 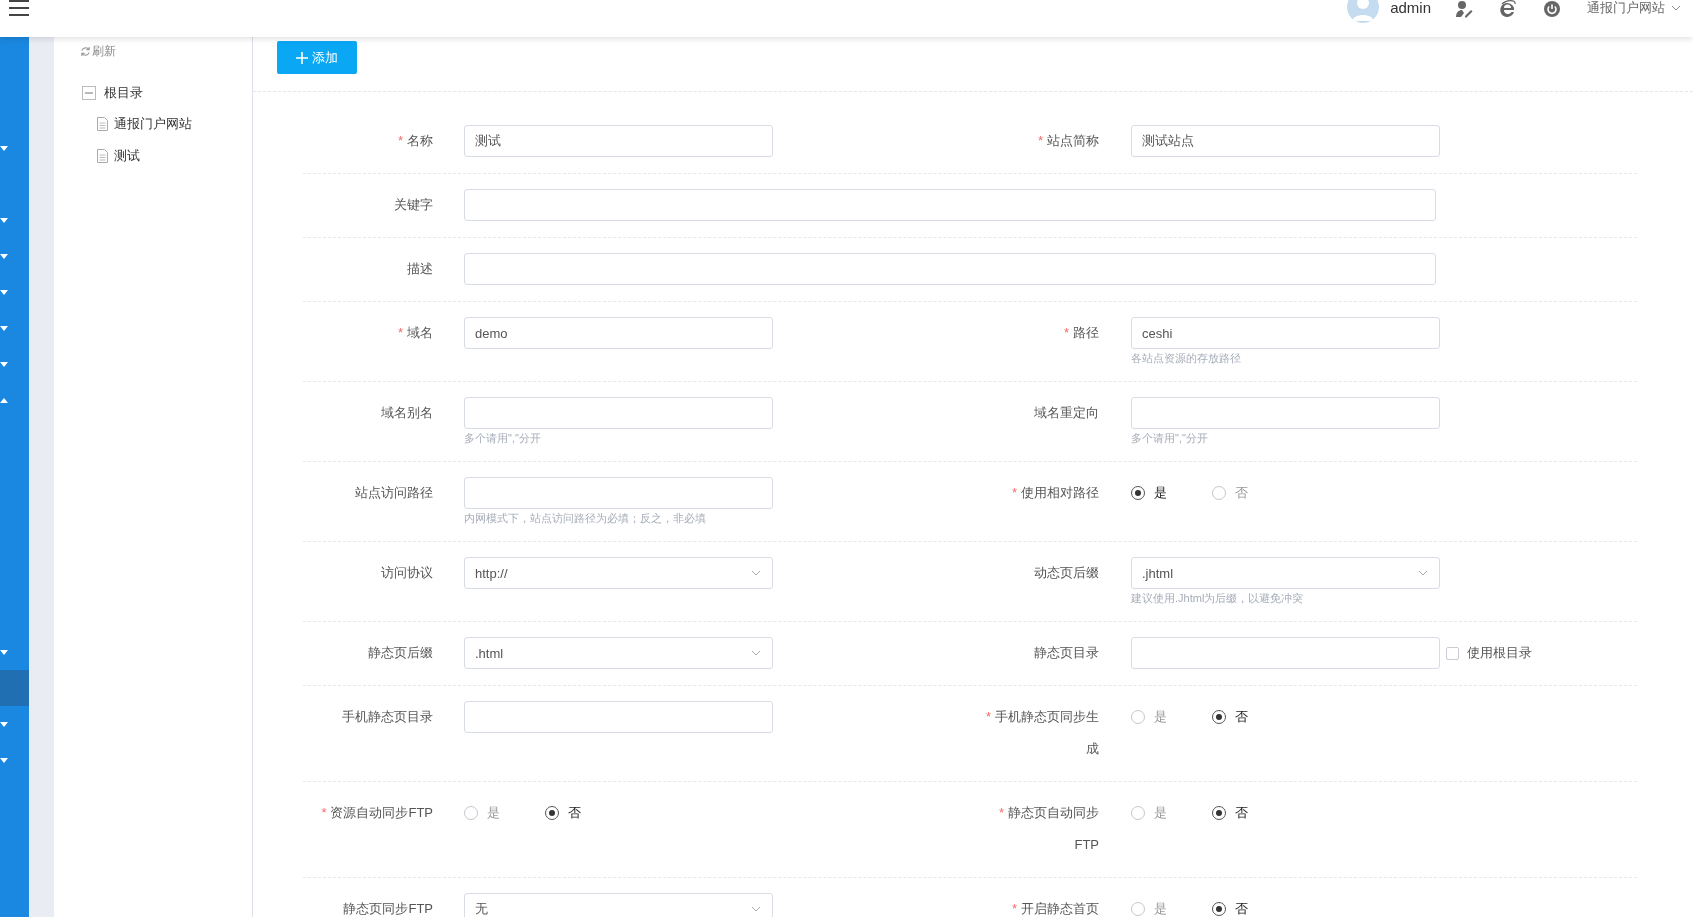 What do you see at coordinates (618, 573) in the screenshot?
I see `select-field: http://` at bounding box center [618, 573].